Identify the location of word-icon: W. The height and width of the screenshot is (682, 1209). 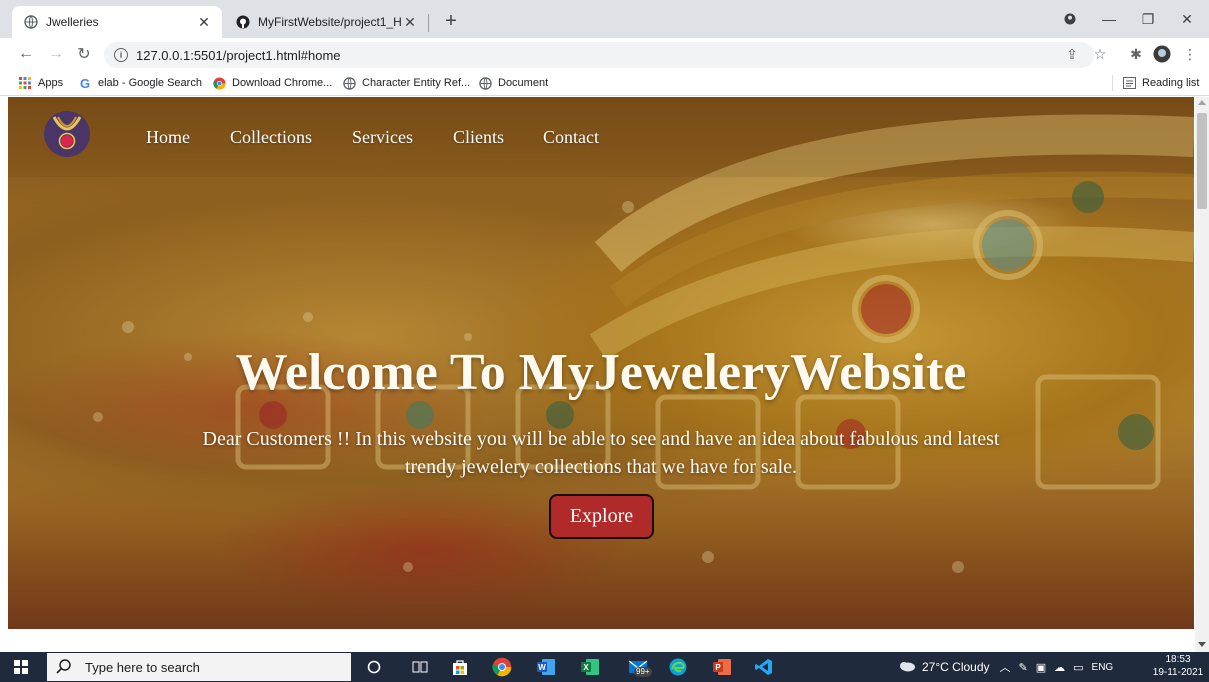
(546, 667).